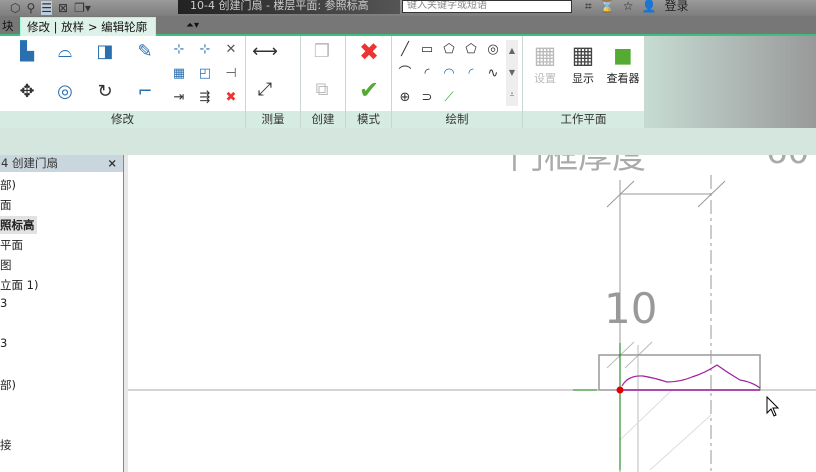 Image resolution: width=816 pixels, height=472 pixels. What do you see at coordinates (545, 55) in the screenshot?
I see `grid-icon: ▦` at bounding box center [545, 55].